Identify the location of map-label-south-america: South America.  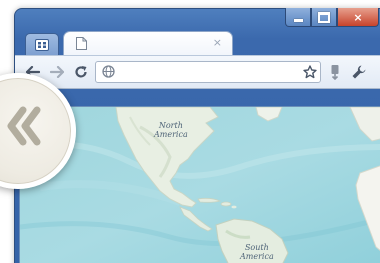
(257, 252).